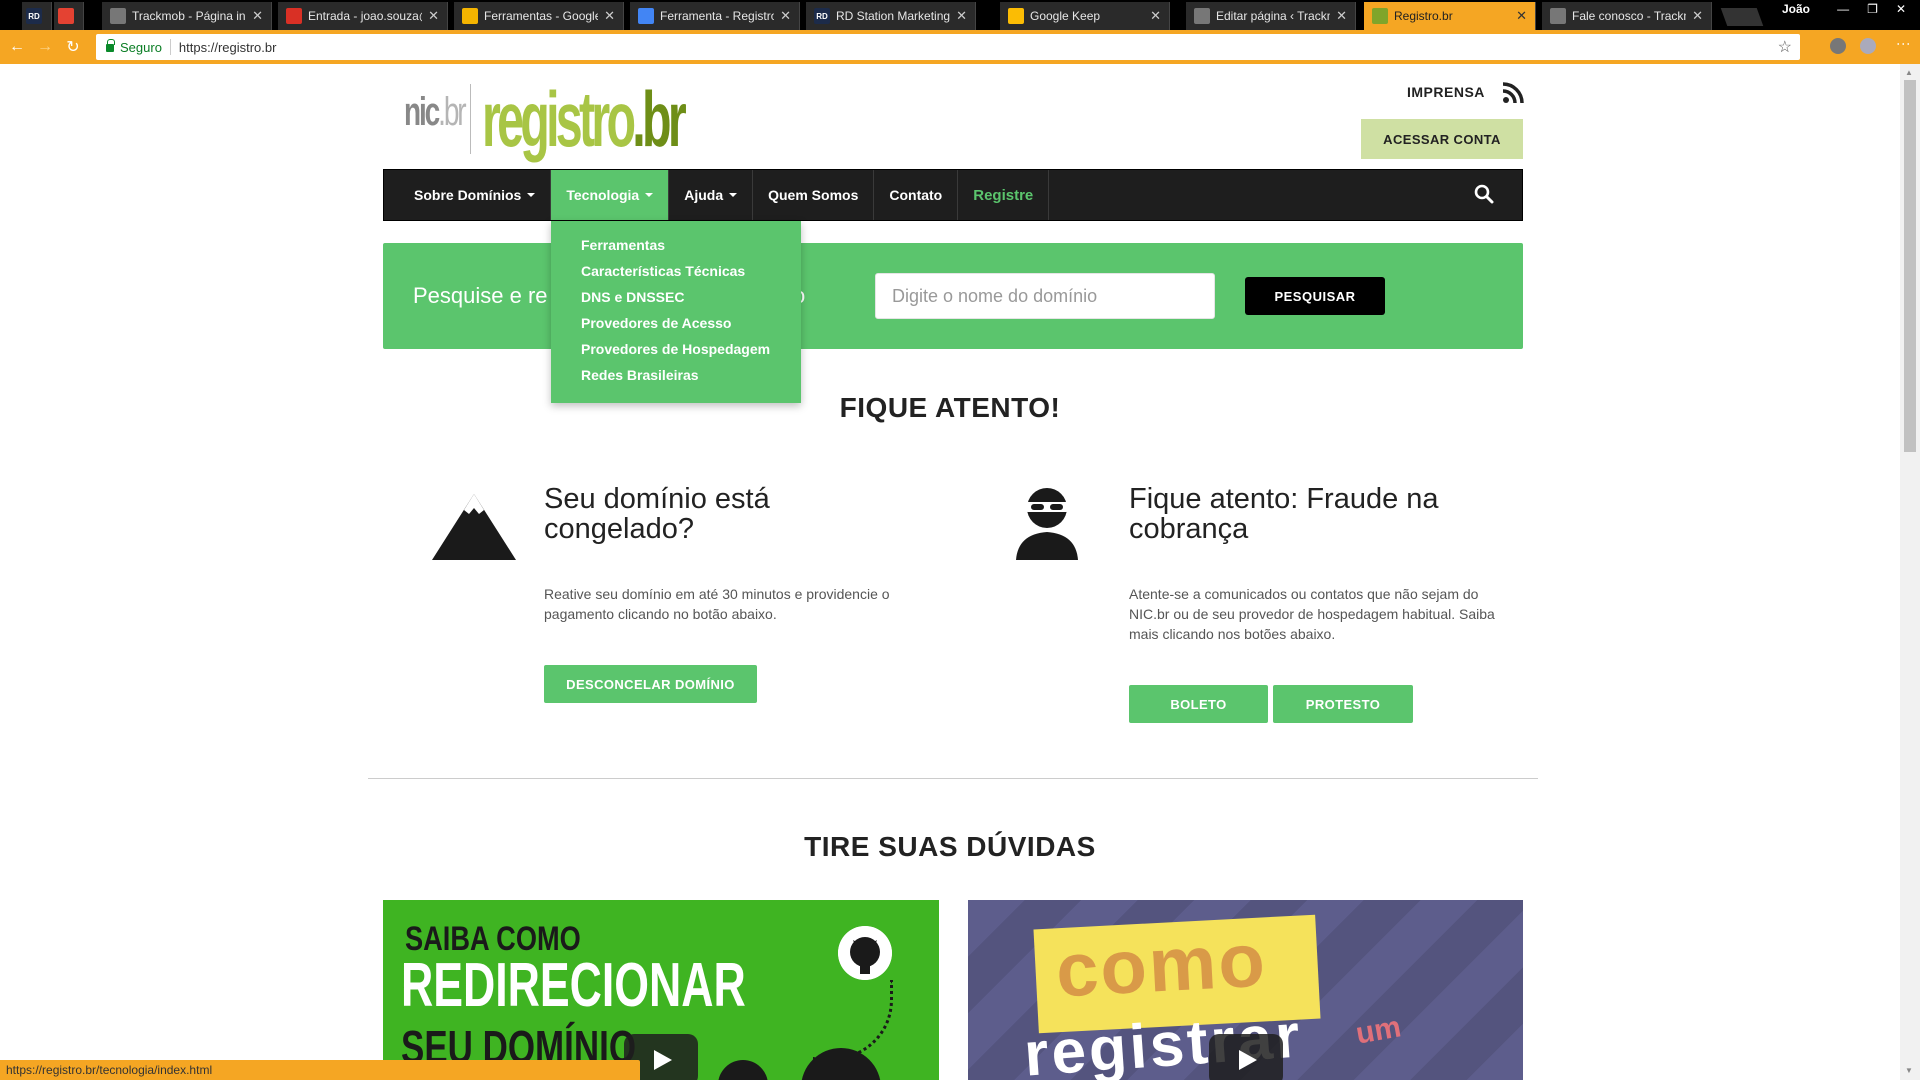  Describe the element at coordinates (1742, 17) in the screenshot. I see `new-tab-button` at that location.